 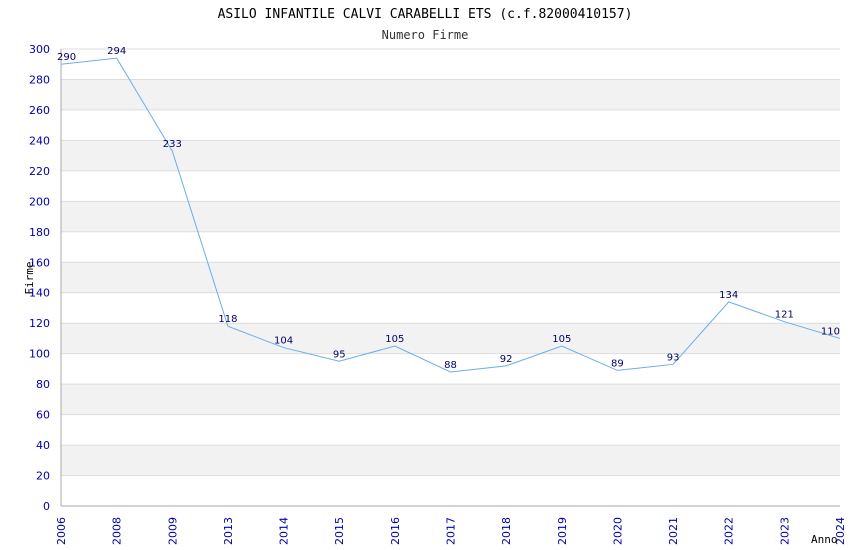 What do you see at coordinates (617, 363) in the screenshot?
I see `data-label: 89` at bounding box center [617, 363].